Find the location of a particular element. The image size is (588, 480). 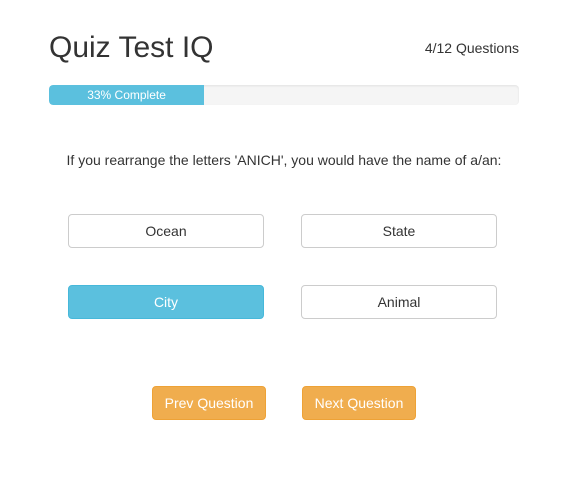

progress-bar-fill: 33% Complete is located at coordinates (127, 95).